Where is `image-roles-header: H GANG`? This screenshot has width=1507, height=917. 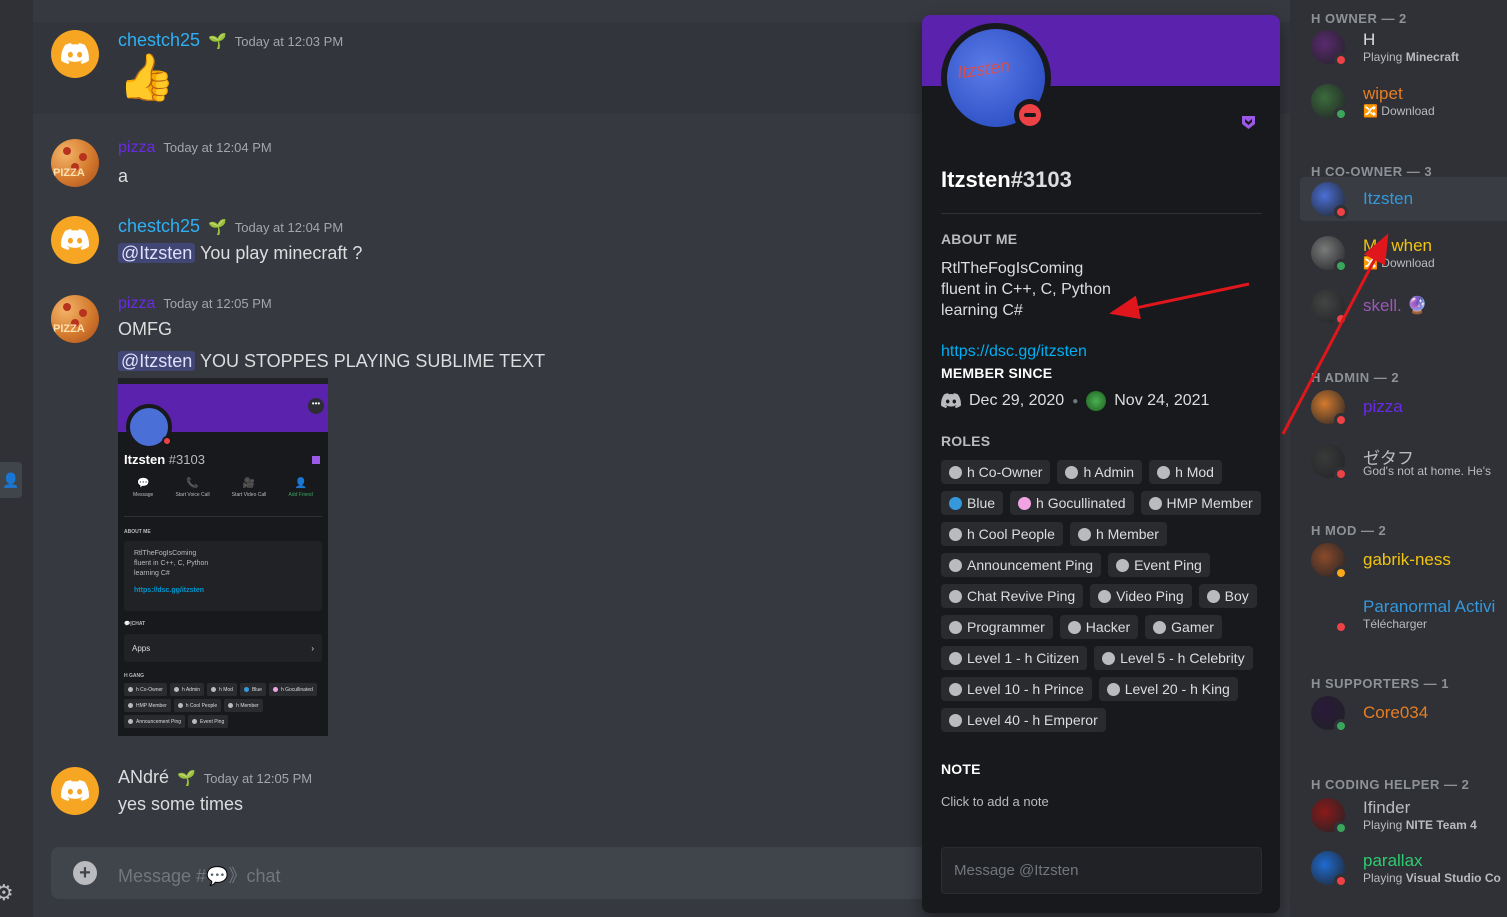
image-roles-header: H GANG is located at coordinates (134, 676).